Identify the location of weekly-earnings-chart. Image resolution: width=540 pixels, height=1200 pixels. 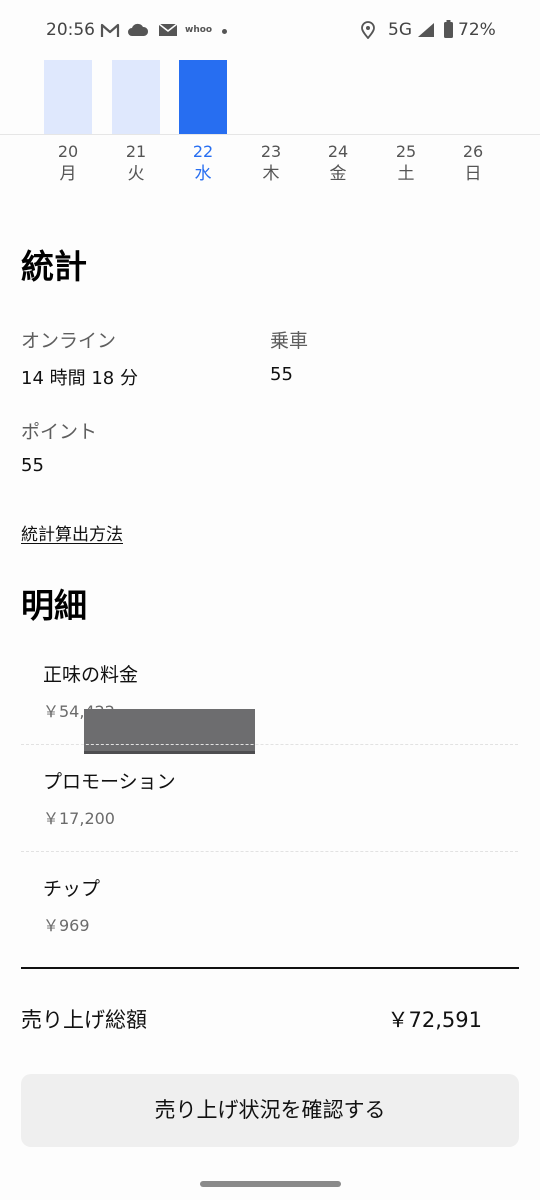
(270, 97).